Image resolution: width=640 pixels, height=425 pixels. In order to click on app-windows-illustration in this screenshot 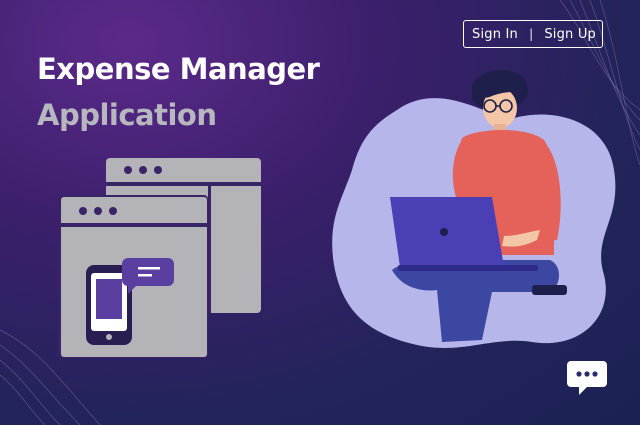, I will do `click(159, 258)`.